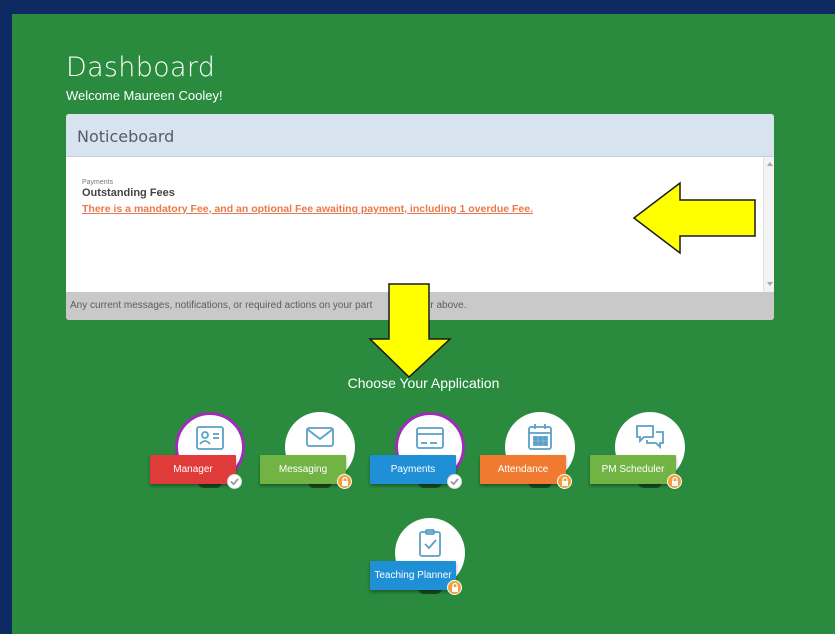 The height and width of the screenshot is (634, 835). What do you see at coordinates (694, 218) in the screenshot?
I see `left-arrow-annotation-icon` at bounding box center [694, 218].